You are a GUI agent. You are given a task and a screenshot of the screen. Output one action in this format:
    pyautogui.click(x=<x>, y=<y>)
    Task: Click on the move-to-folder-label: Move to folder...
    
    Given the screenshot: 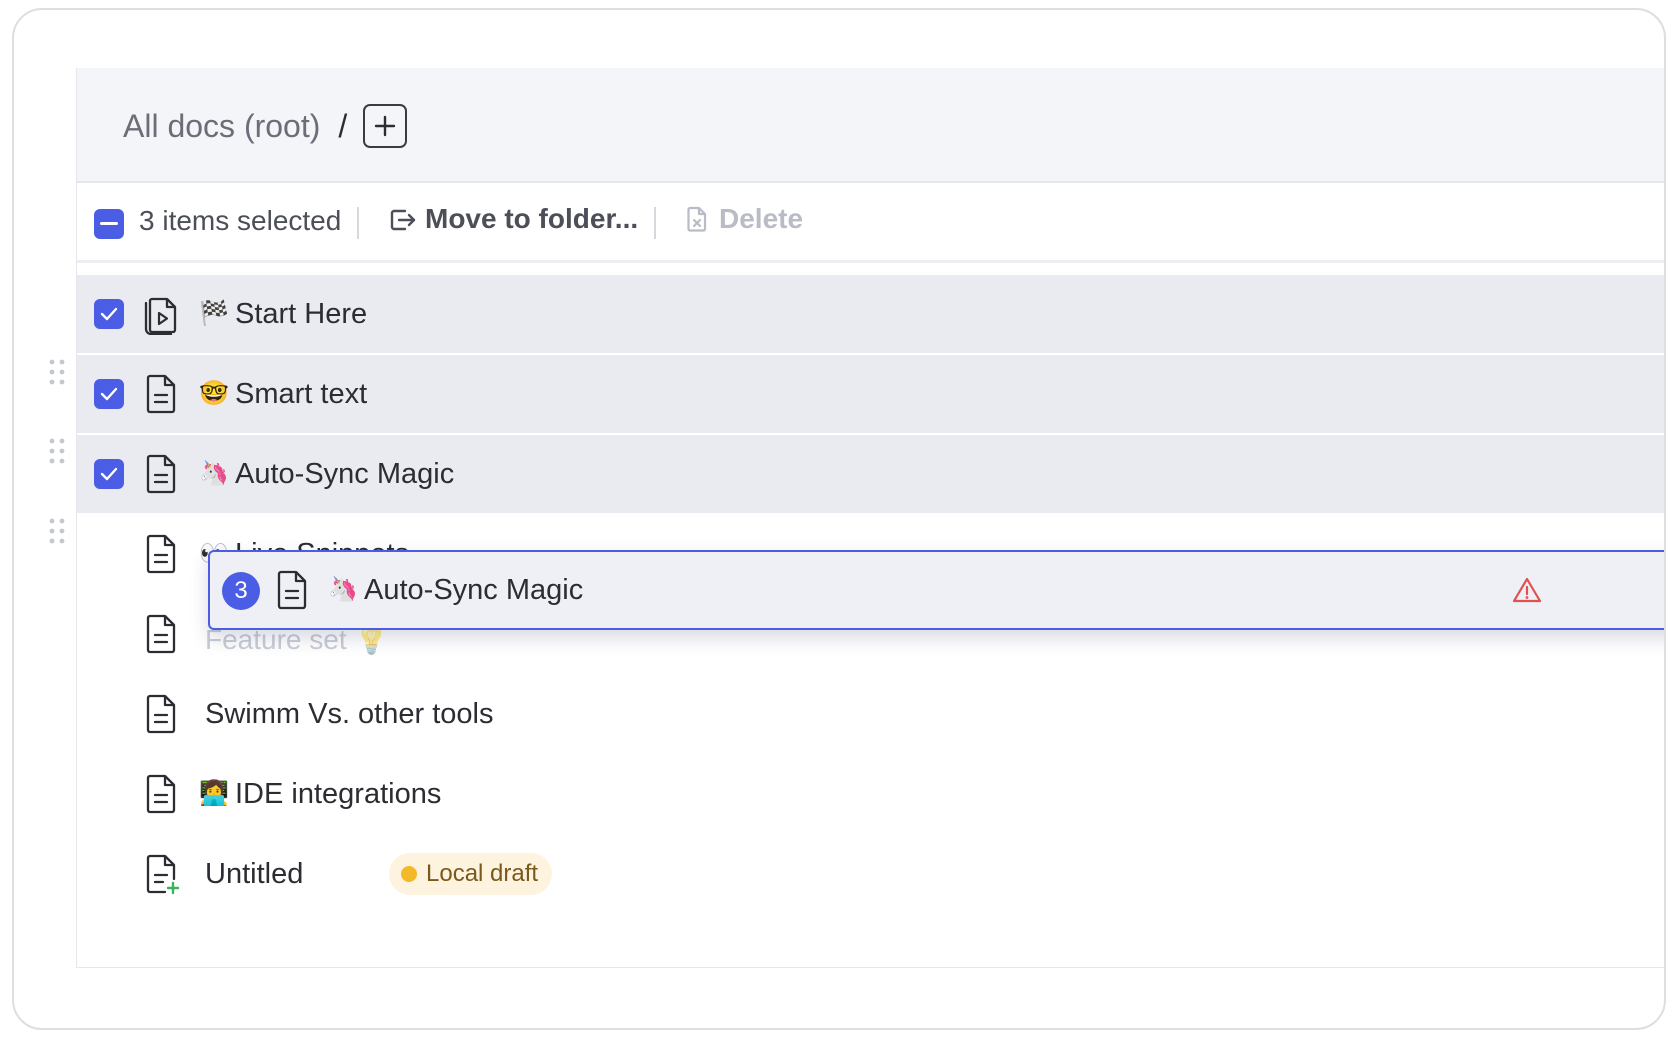 What is the action you would take?
    pyautogui.click(x=532, y=218)
    